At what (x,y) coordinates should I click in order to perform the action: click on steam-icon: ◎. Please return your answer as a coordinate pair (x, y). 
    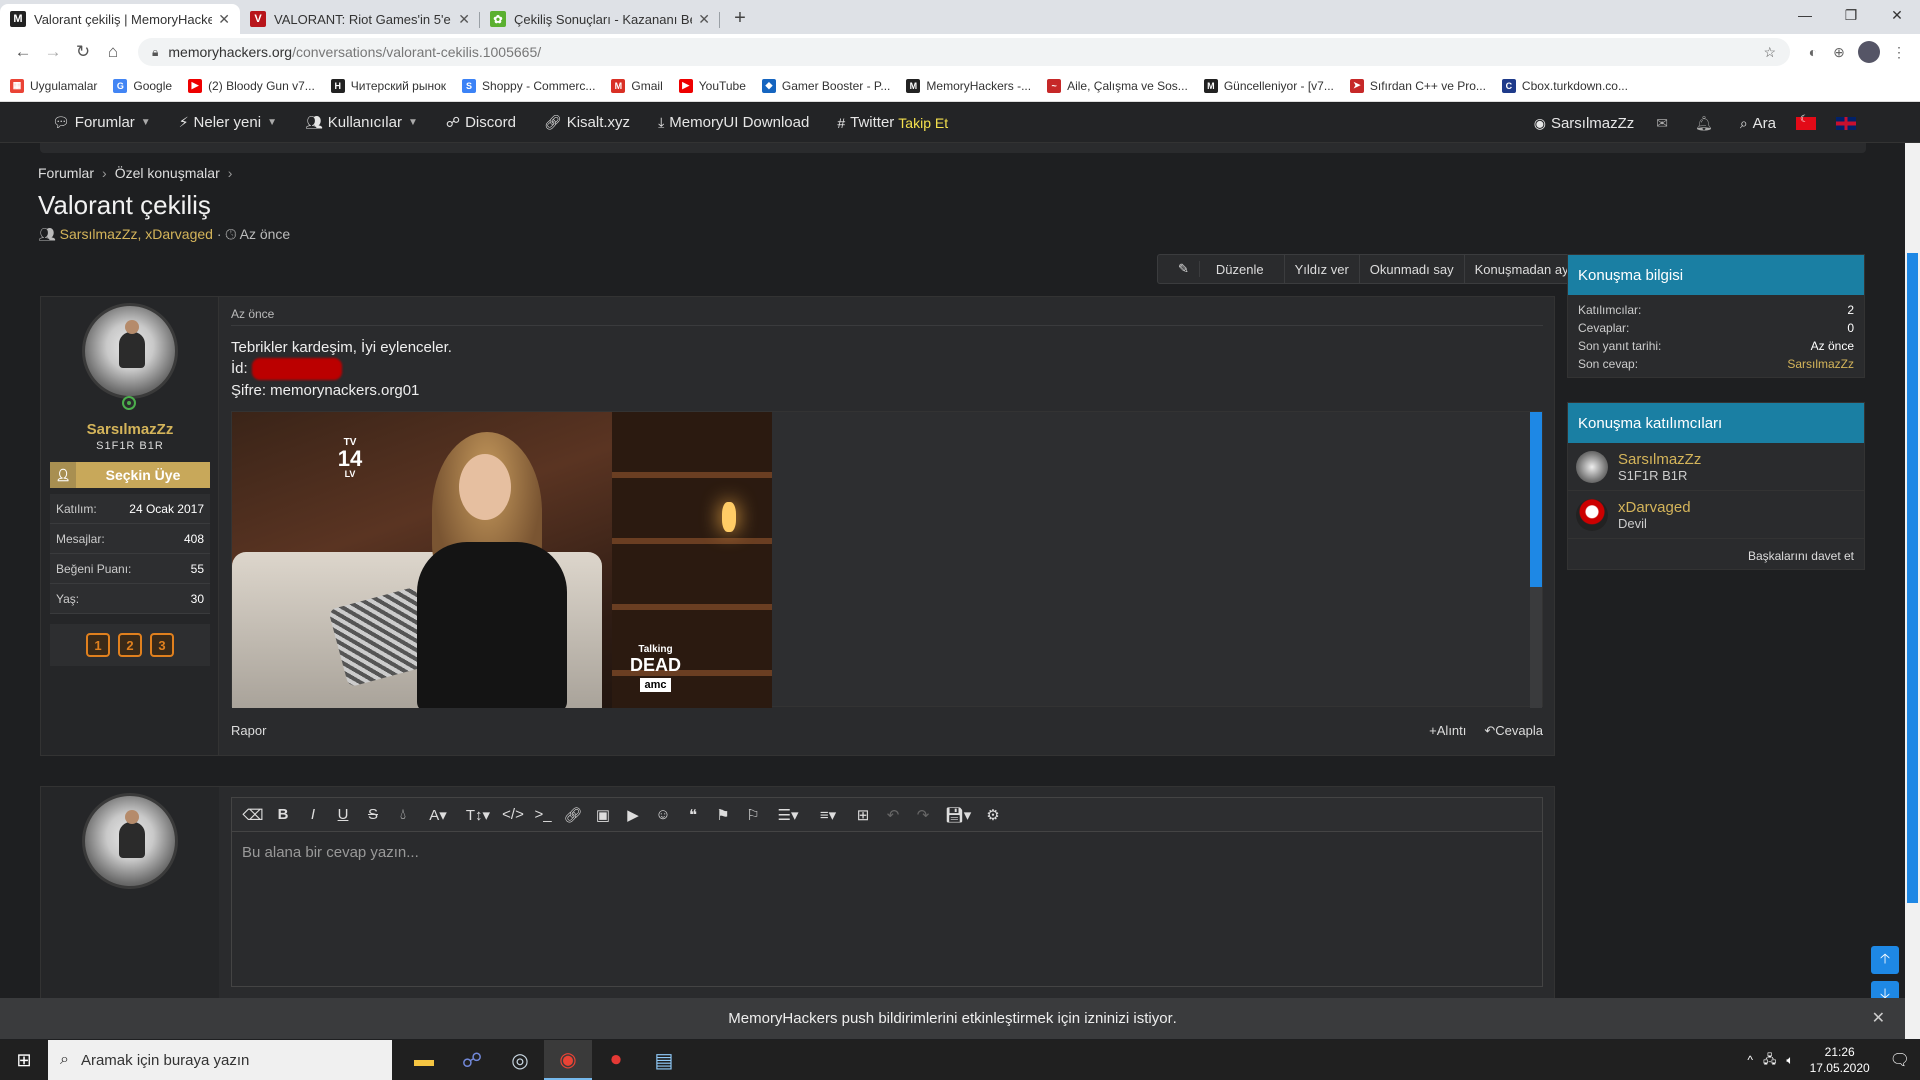
    Looking at the image, I should click on (520, 1060).